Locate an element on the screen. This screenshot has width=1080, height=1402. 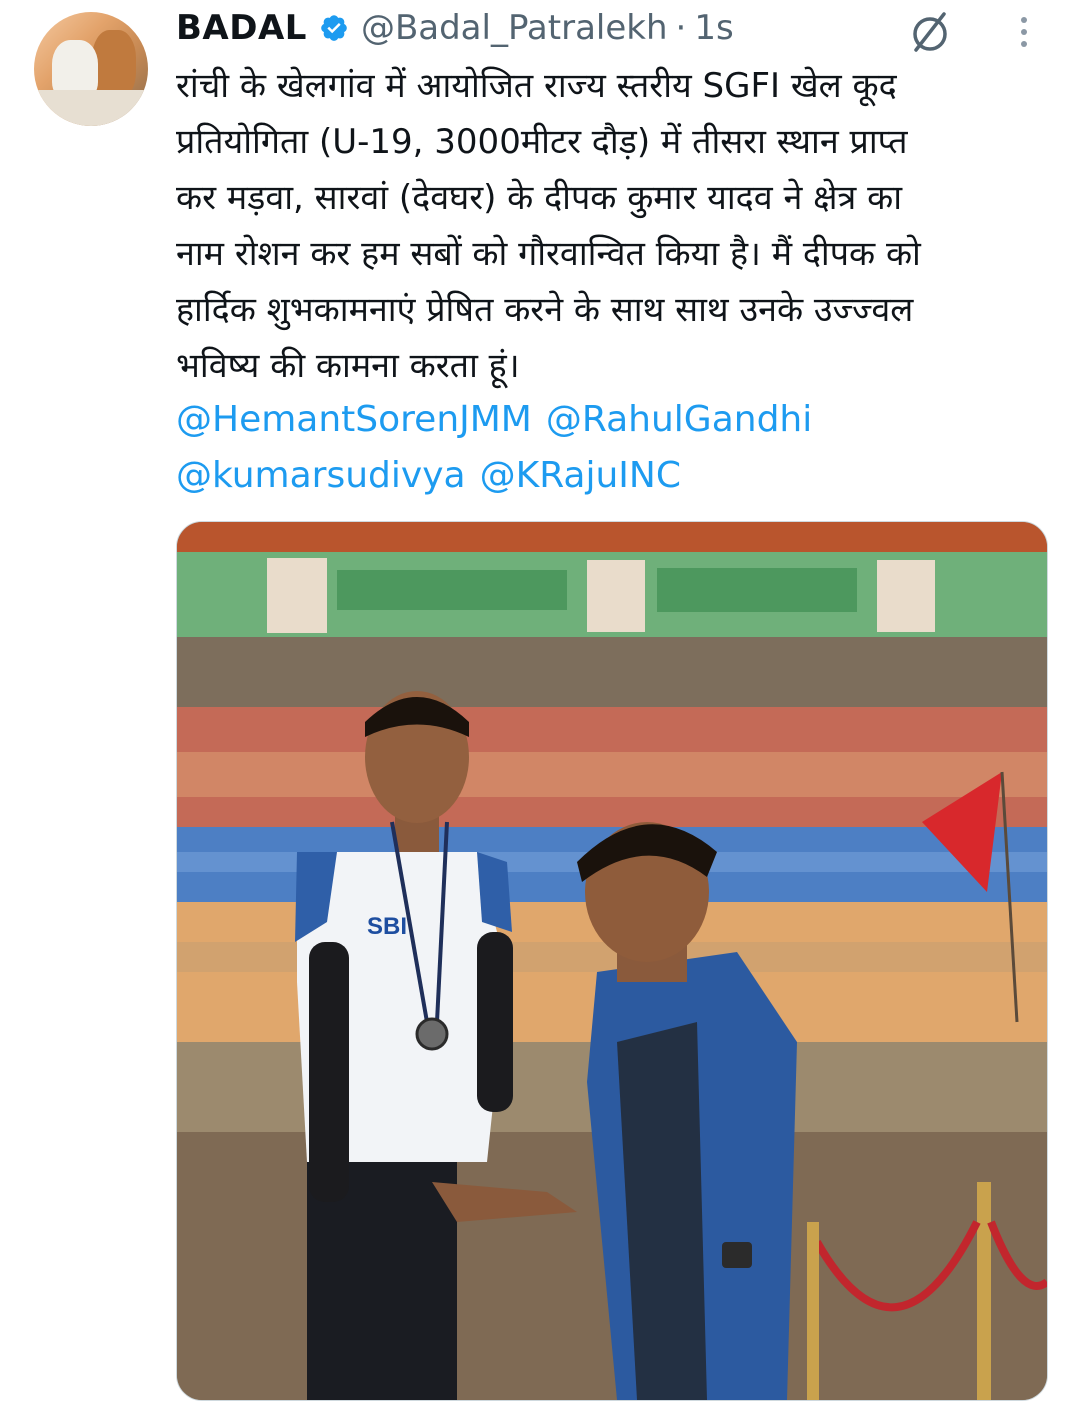
mentions-row: @HemantSorenJMM @RahulGandhi is located at coordinates (616, 420).